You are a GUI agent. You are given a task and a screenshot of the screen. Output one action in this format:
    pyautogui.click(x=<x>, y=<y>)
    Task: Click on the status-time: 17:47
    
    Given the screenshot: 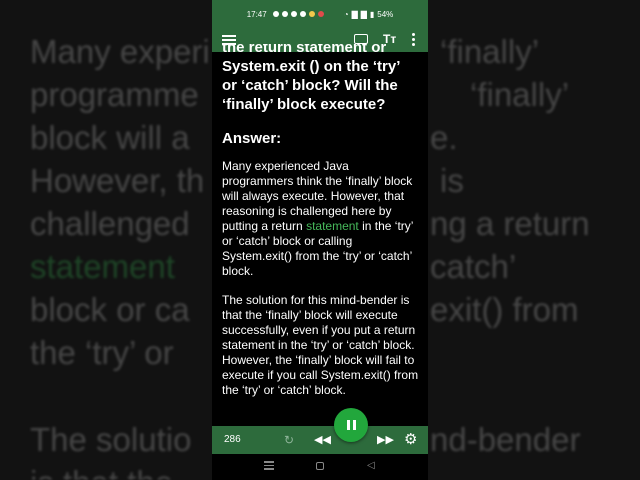 What is the action you would take?
    pyautogui.click(x=256, y=14)
    